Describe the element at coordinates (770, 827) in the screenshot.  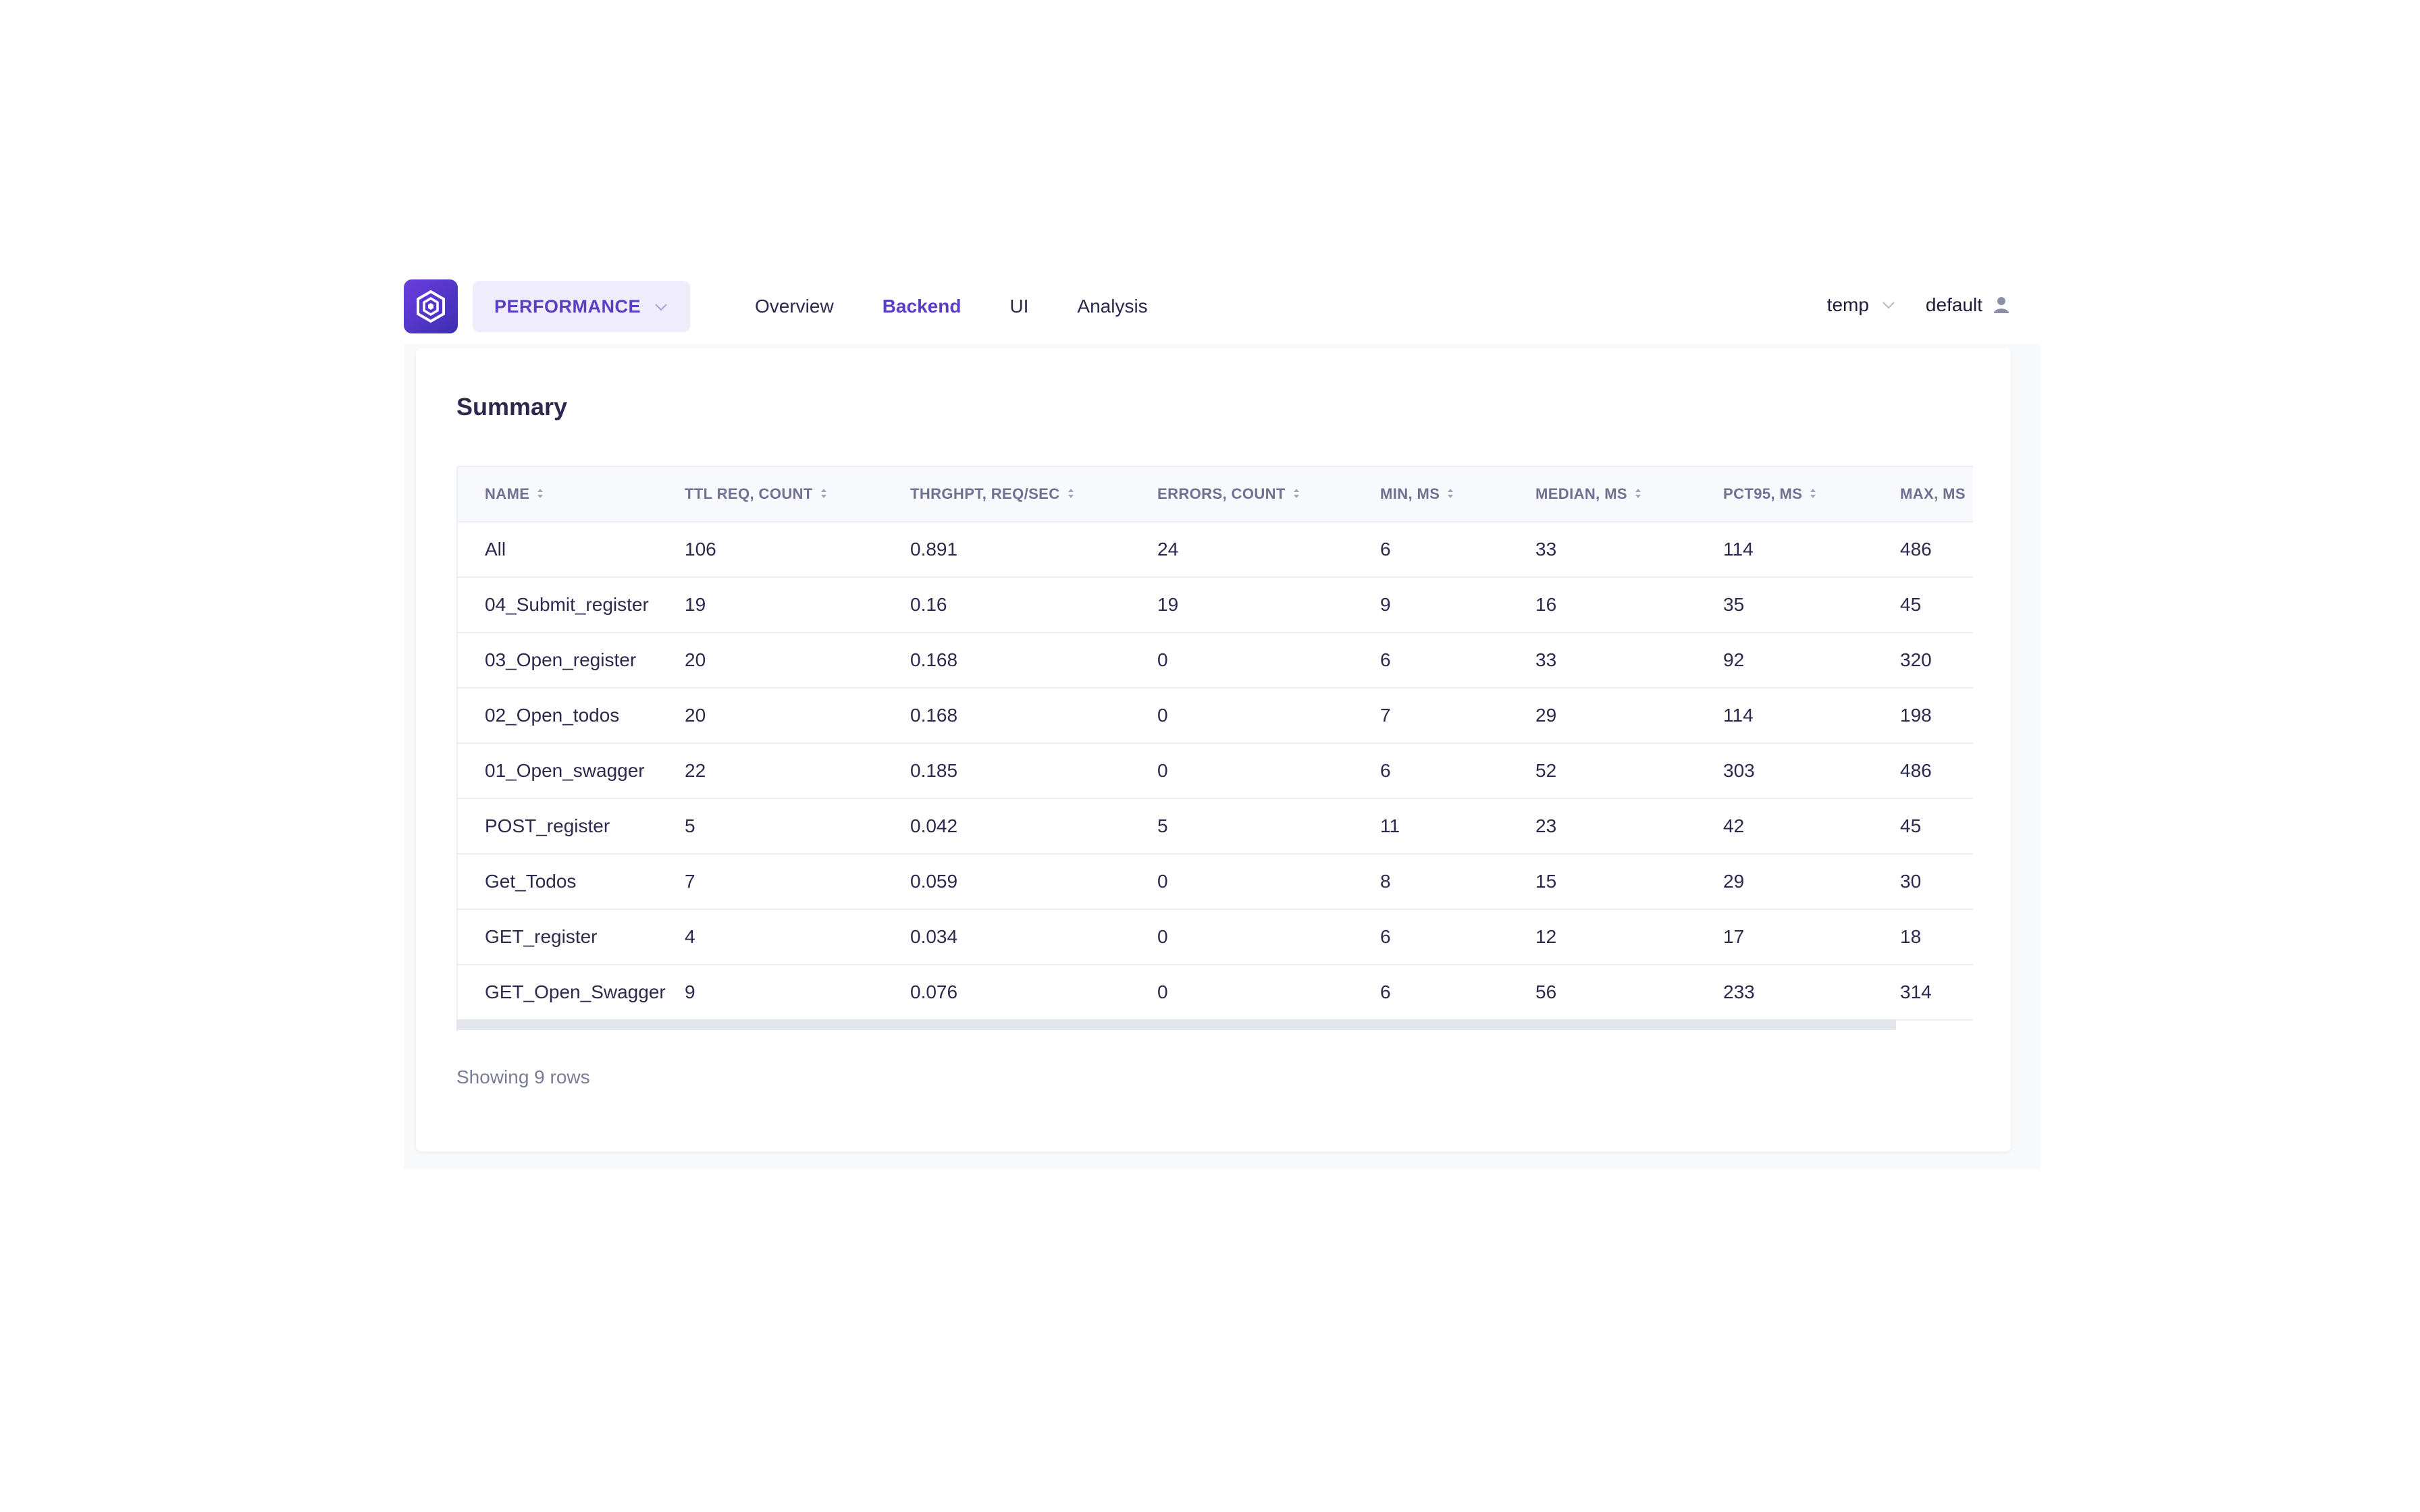
I see `cell-ttl-req-count: 5` at that location.